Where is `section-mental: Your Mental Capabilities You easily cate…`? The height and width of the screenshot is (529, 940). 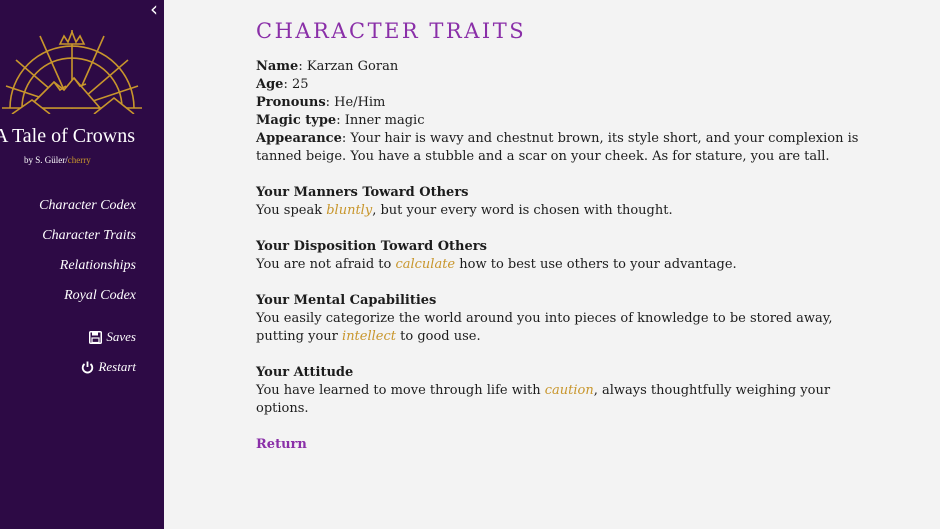 section-mental: Your Mental Capabilities You easily cate… is located at coordinates (566, 319).